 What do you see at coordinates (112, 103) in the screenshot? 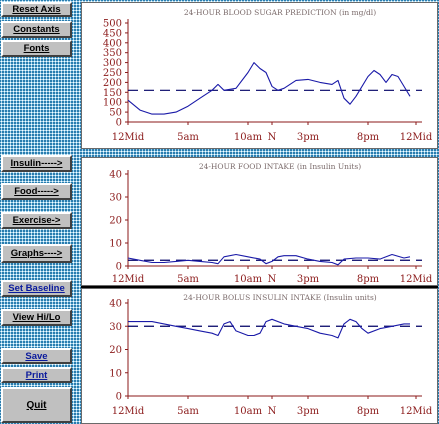
I see `y-tick-label: 100` at bounding box center [112, 103].